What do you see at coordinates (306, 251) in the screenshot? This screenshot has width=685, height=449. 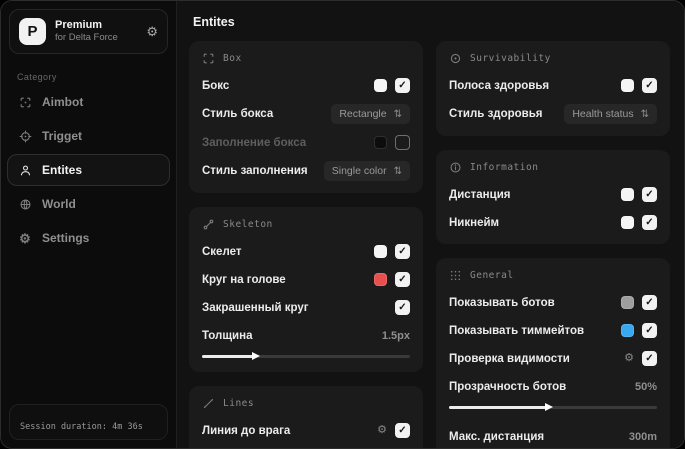 I see `skeleton-row-0: Скелет ✓` at bounding box center [306, 251].